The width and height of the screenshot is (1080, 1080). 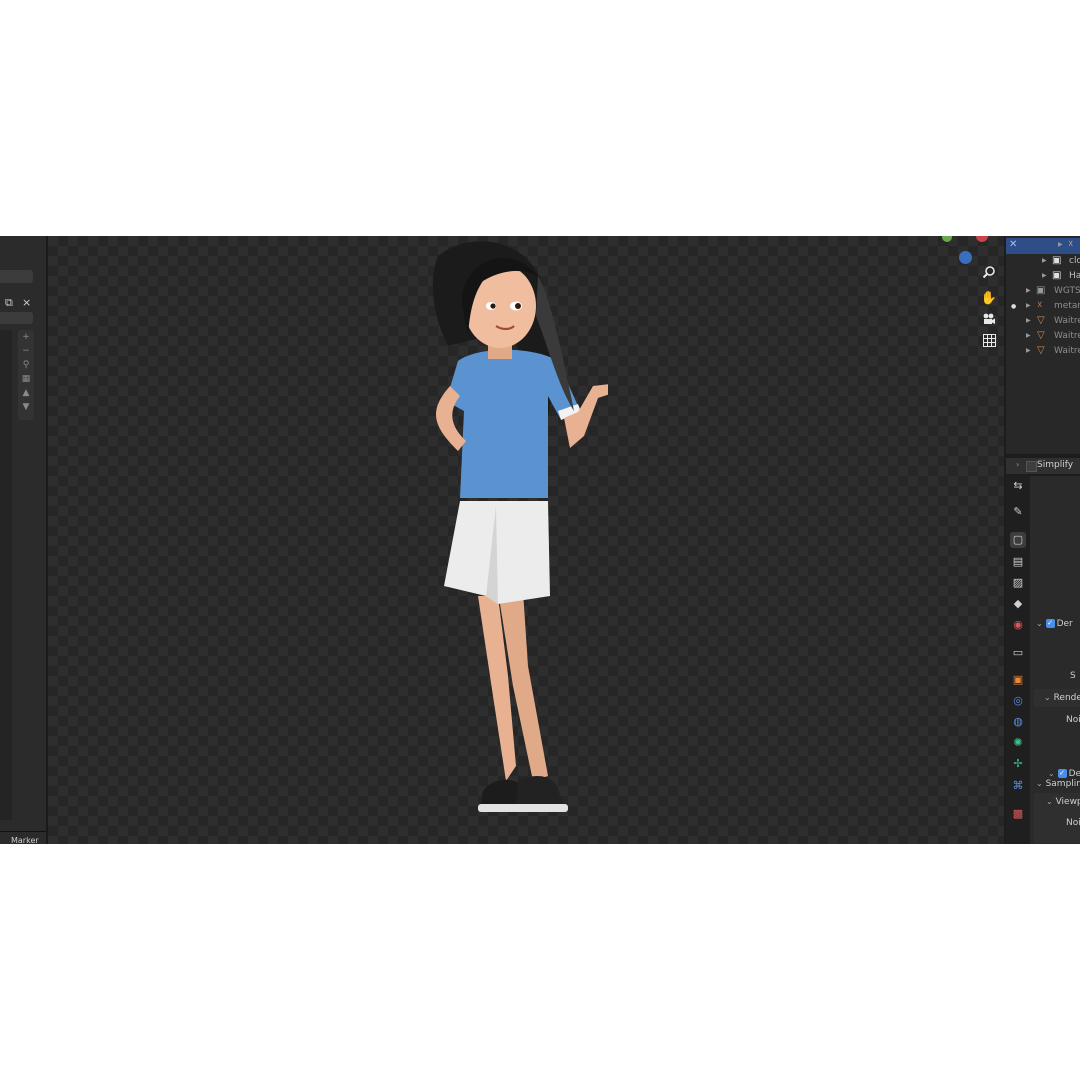 What do you see at coordinates (1018, 743) in the screenshot?
I see `physics-icon: ✺` at bounding box center [1018, 743].